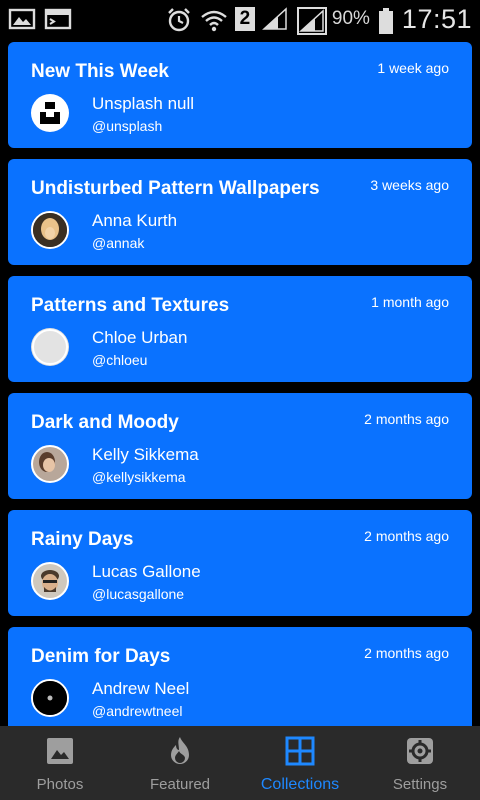 The height and width of the screenshot is (800, 480). I want to click on gallery-notification-icon, so click(22, 19).